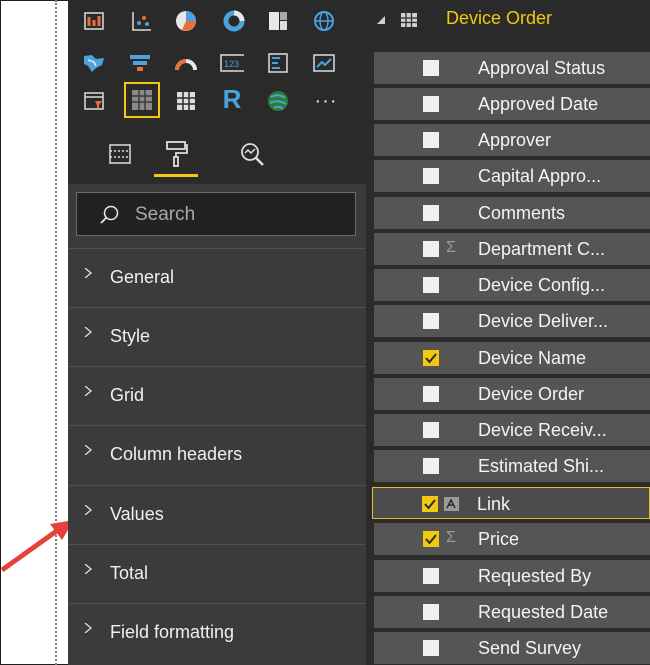 This screenshot has height=665, width=650. What do you see at coordinates (186, 63) in the screenshot?
I see `gauge-icon` at bounding box center [186, 63].